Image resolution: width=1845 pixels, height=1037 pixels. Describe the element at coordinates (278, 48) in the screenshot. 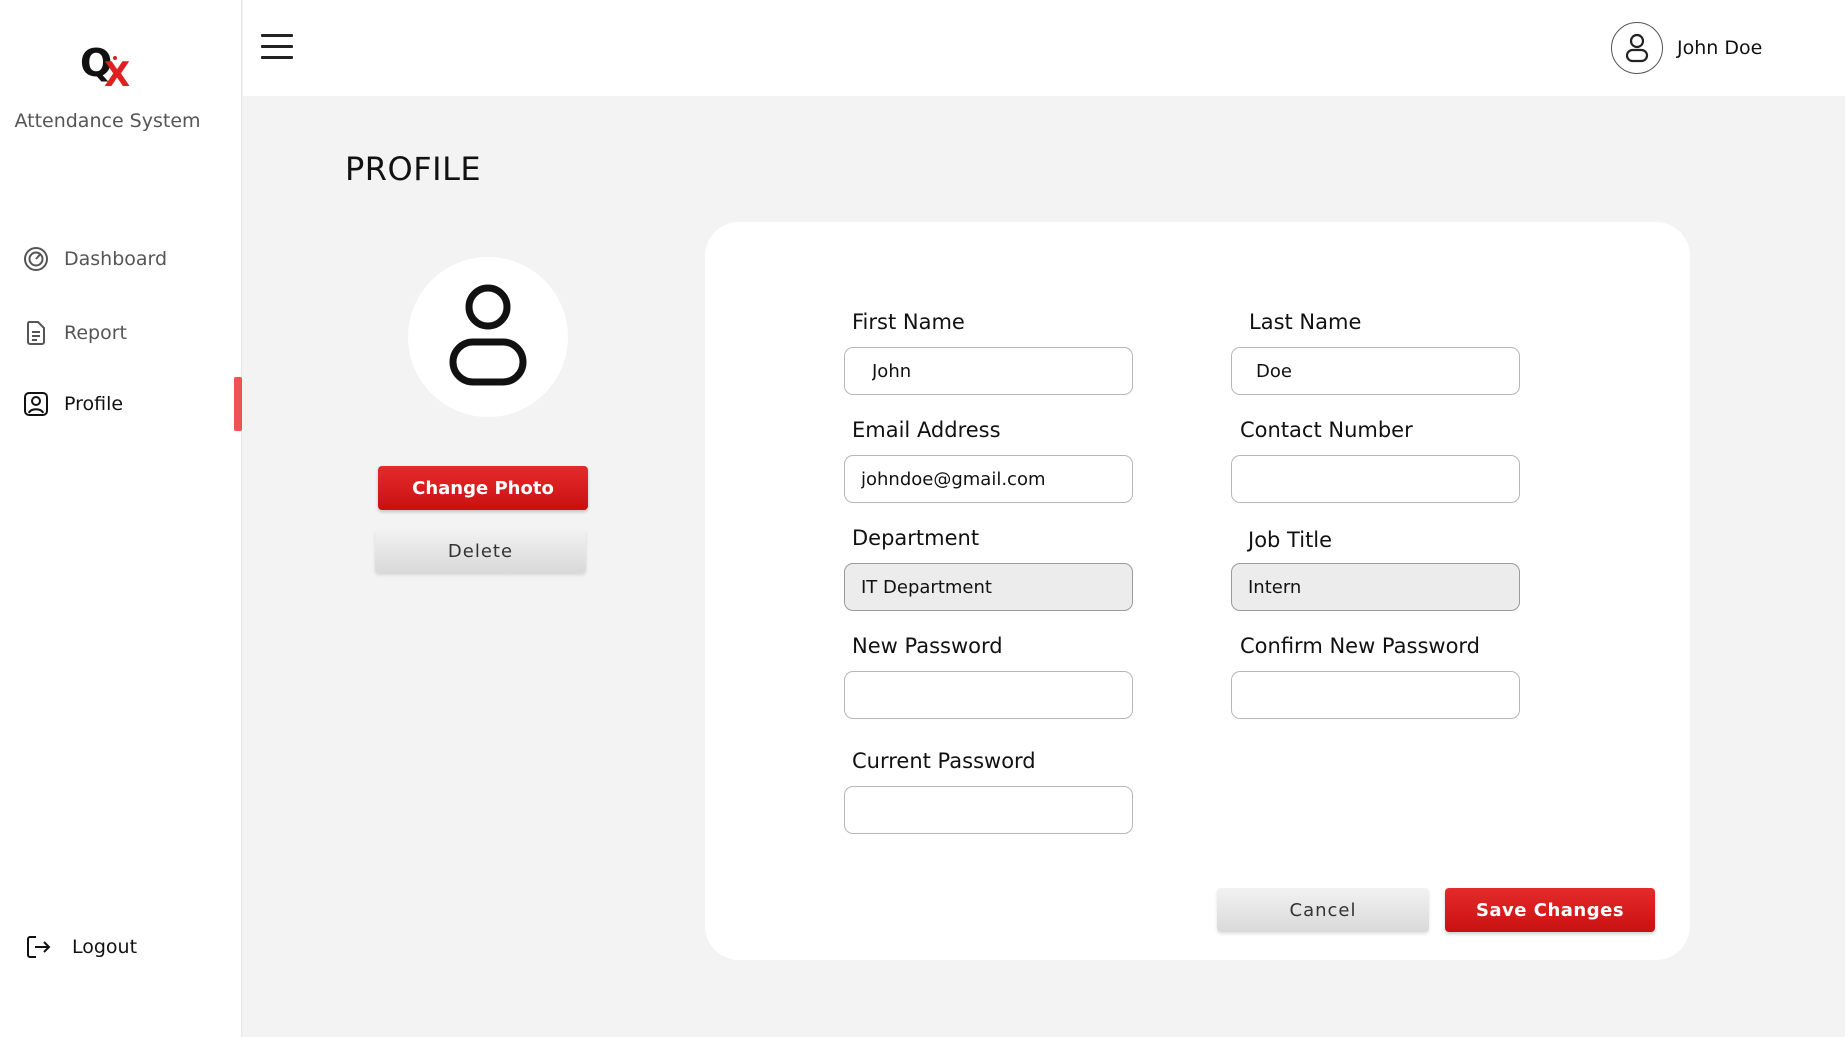

I see `menu-icon` at that location.